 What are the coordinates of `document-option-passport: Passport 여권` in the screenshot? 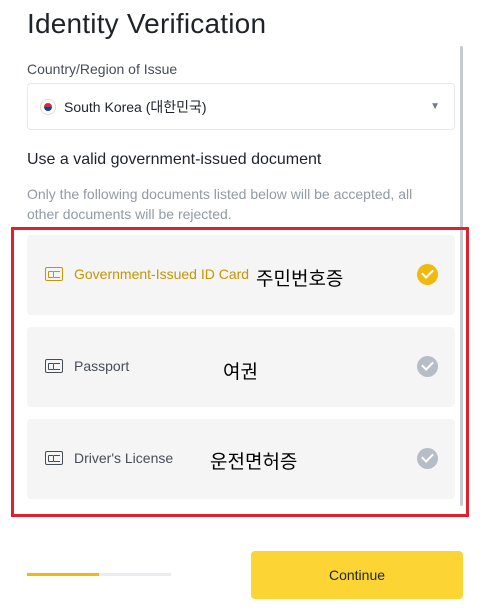 It's located at (241, 367).